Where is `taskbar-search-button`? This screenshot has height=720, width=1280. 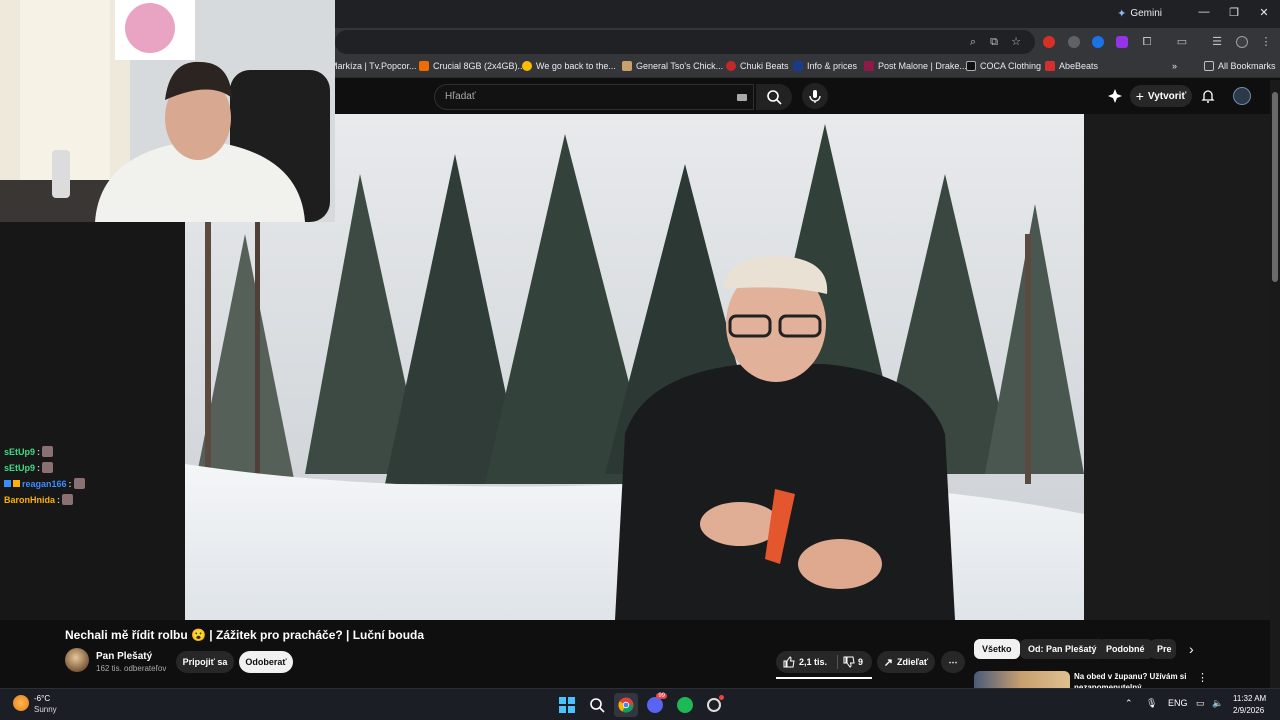
taskbar-search-button is located at coordinates (597, 705).